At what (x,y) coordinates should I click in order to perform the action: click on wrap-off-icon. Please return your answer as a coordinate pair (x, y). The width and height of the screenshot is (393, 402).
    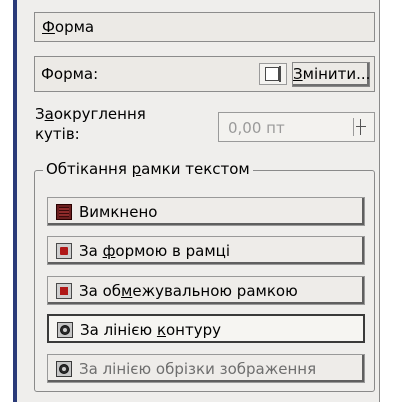
    Looking at the image, I should click on (64, 212).